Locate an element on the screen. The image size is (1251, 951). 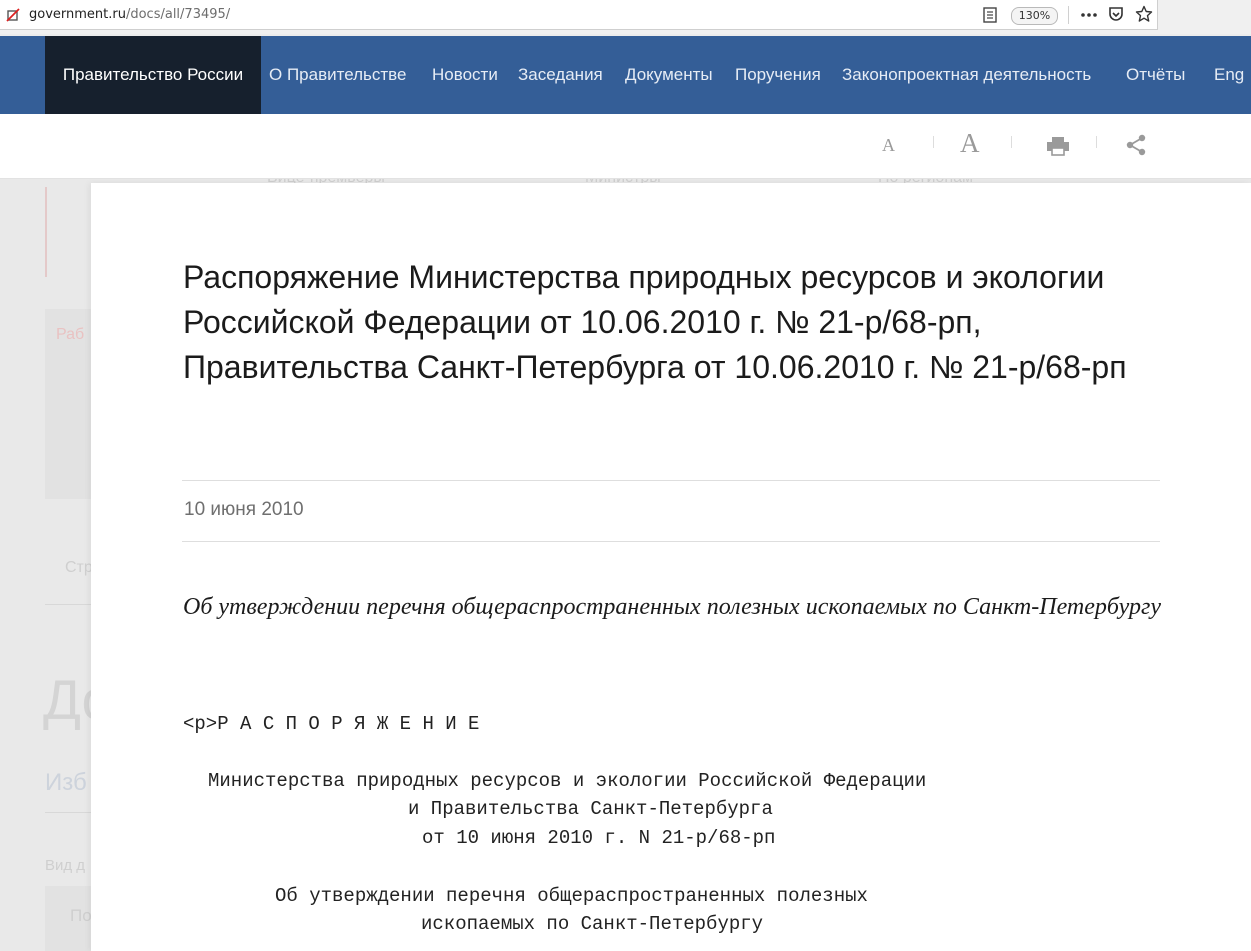
nav-home-link: Правительство России is located at coordinates (153, 75).